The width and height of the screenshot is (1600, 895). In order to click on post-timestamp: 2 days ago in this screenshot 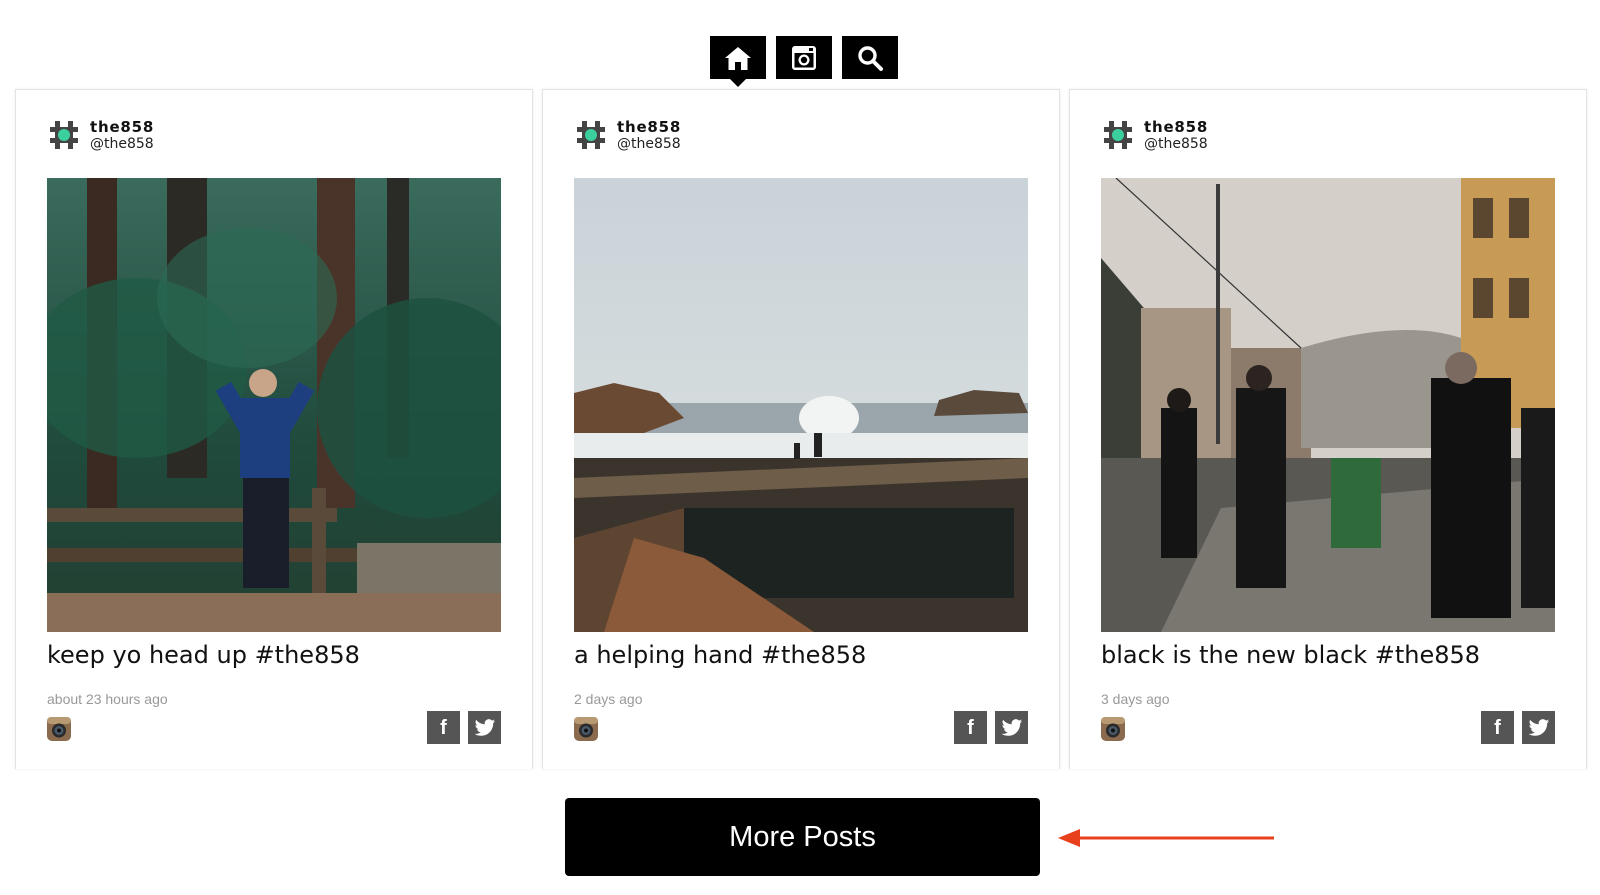, I will do `click(608, 699)`.